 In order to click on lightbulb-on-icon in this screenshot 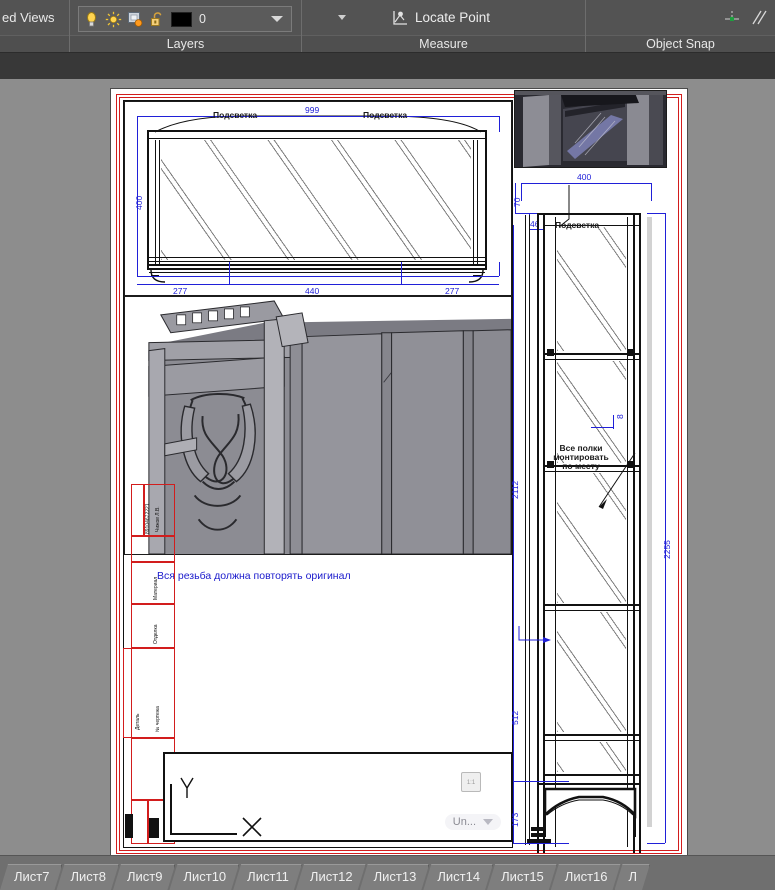, I will do `click(91, 19)`.